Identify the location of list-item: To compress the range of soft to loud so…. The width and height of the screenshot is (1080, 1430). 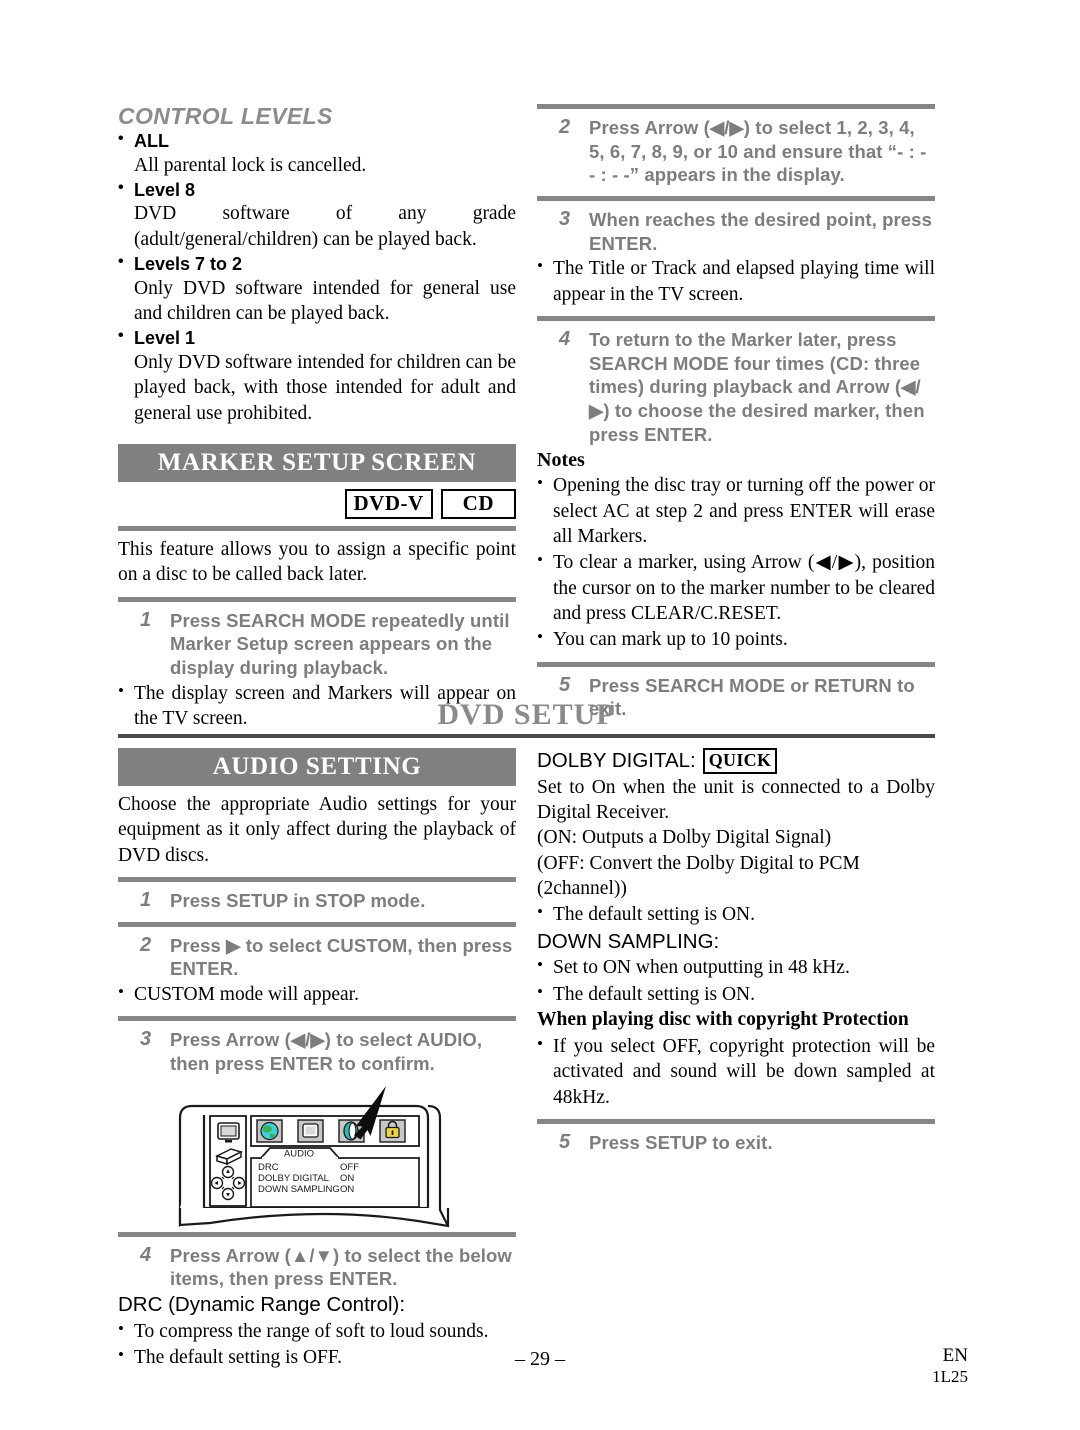
(317, 1331).